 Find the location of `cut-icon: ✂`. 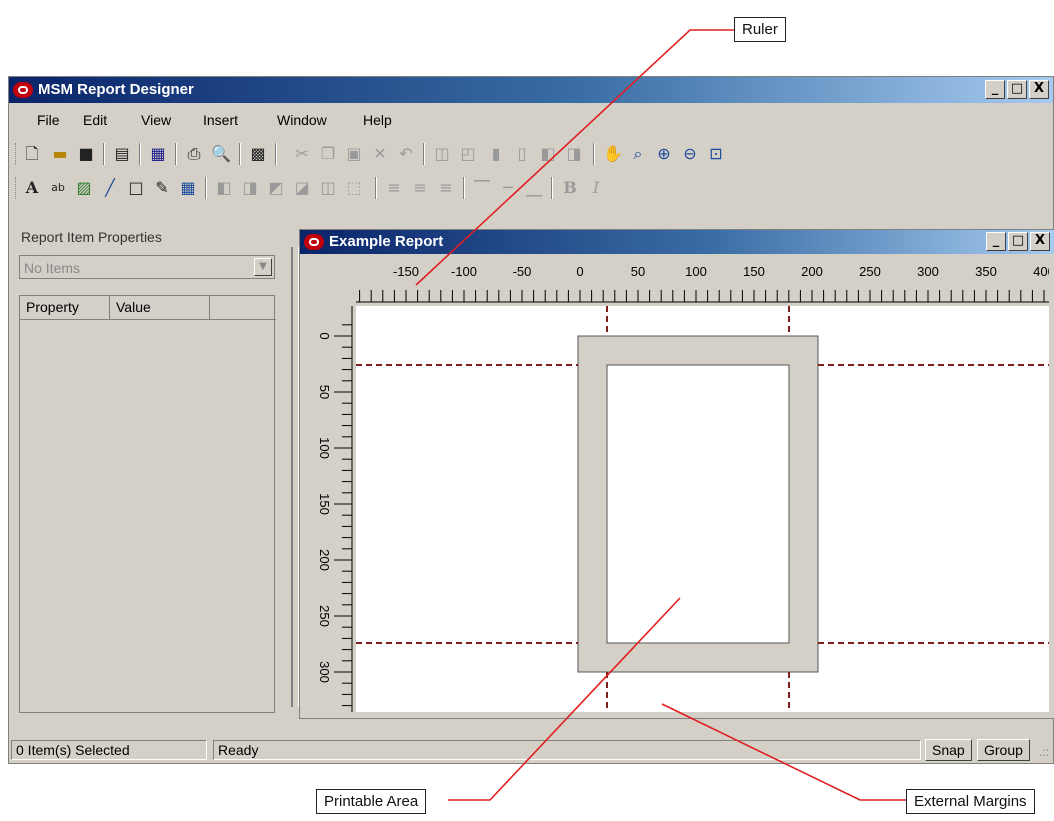

cut-icon: ✂ is located at coordinates (302, 154).